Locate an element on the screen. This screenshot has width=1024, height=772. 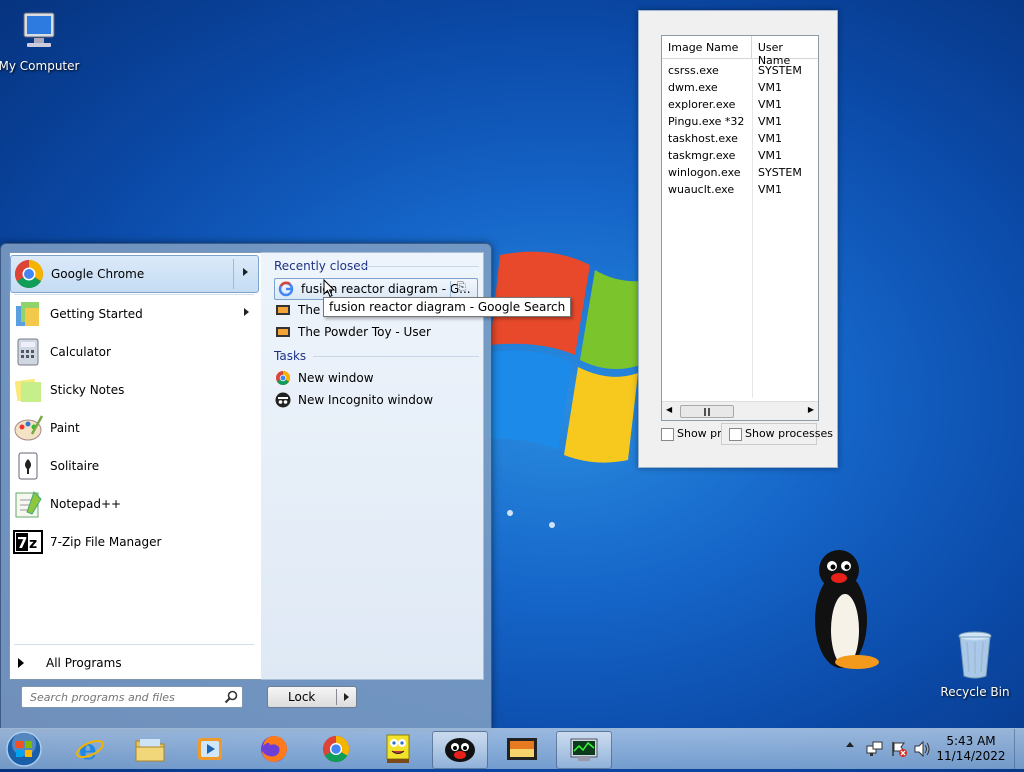
column-divider is located at coordinates (752, 228).